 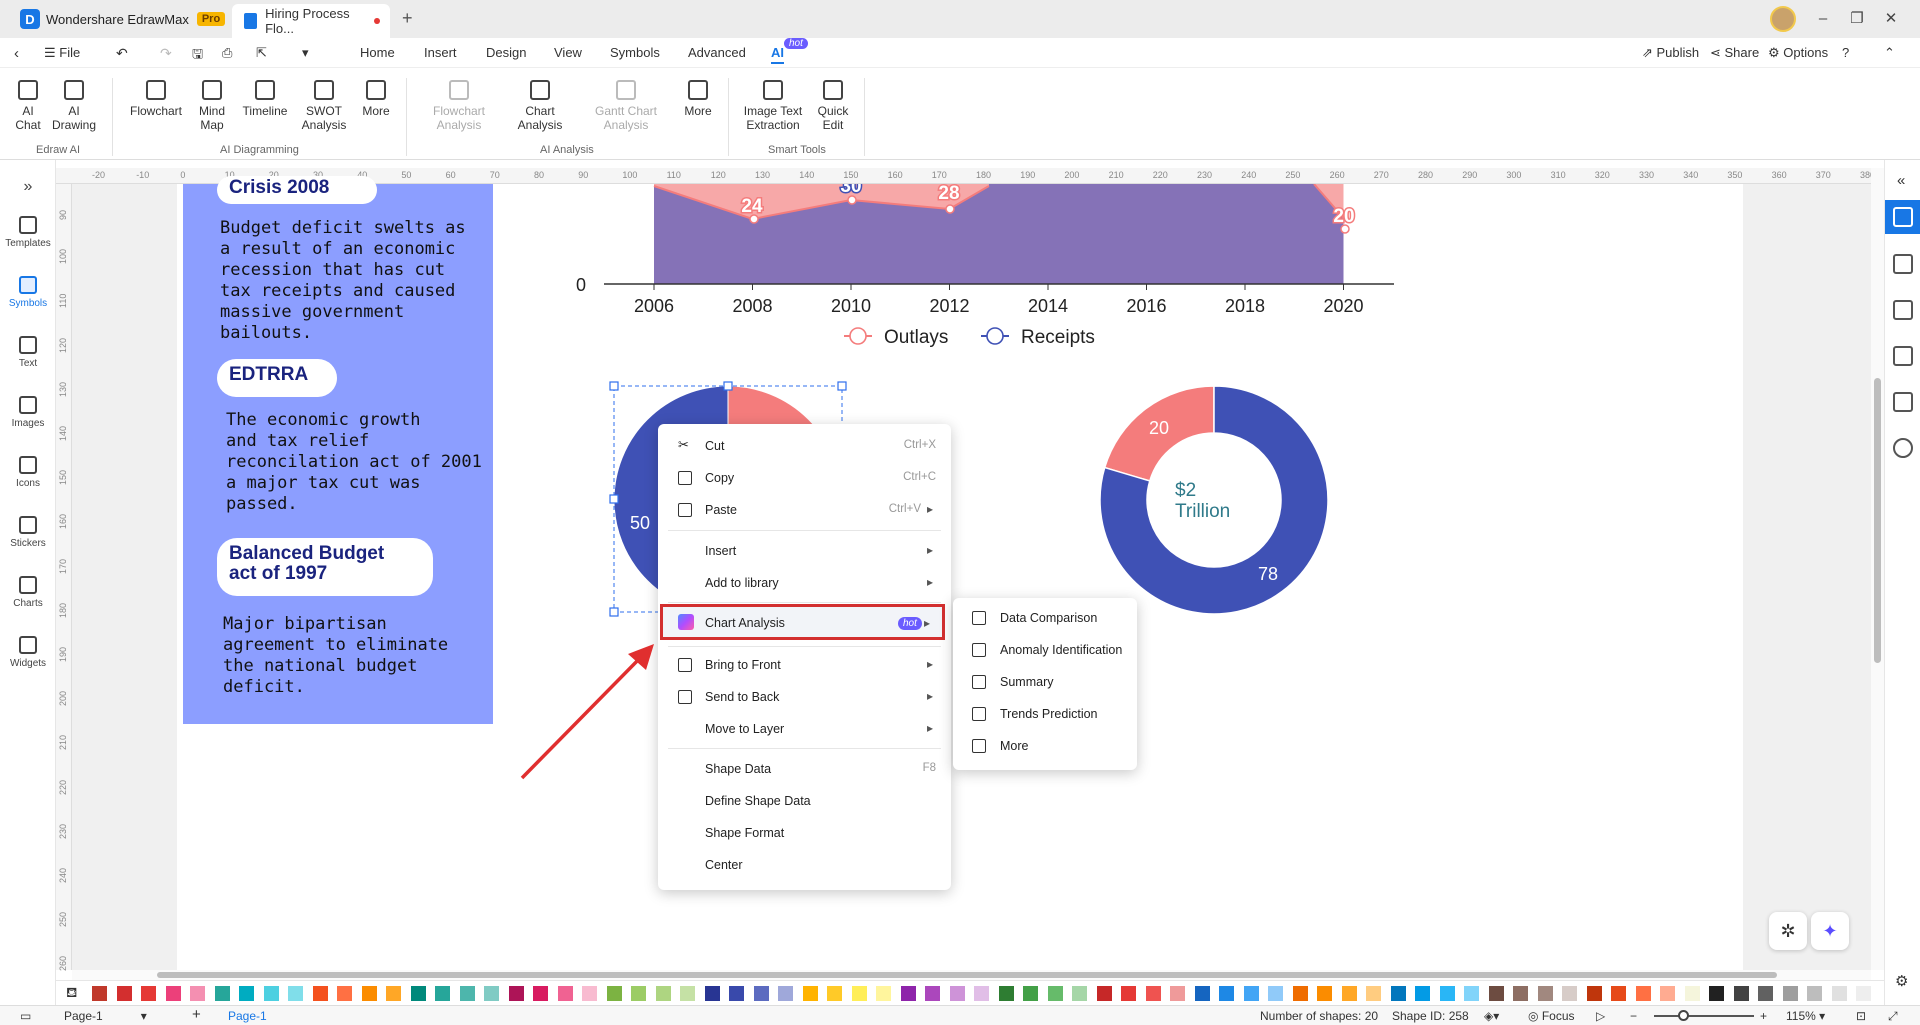 I want to click on fullscreen-icon: ⤢, so click(x=1893, y=1016).